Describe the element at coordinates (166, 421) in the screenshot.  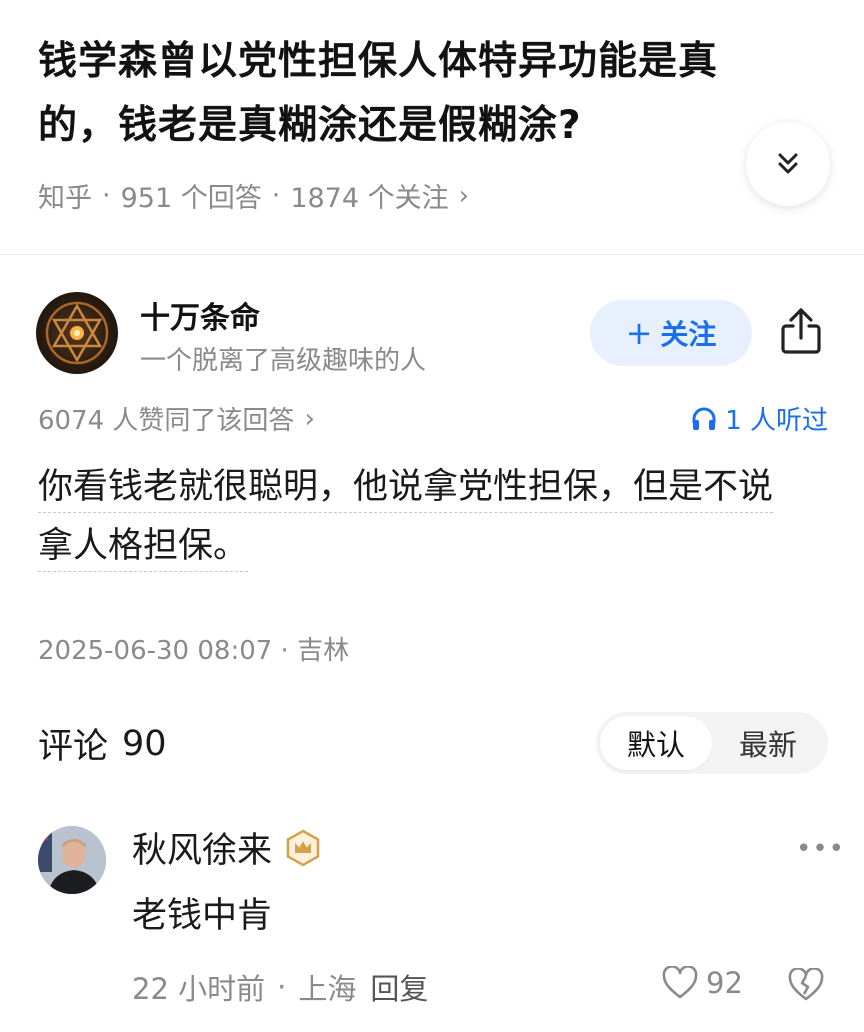
I see `upvote-text: 6074 人赞同了该回答` at that location.